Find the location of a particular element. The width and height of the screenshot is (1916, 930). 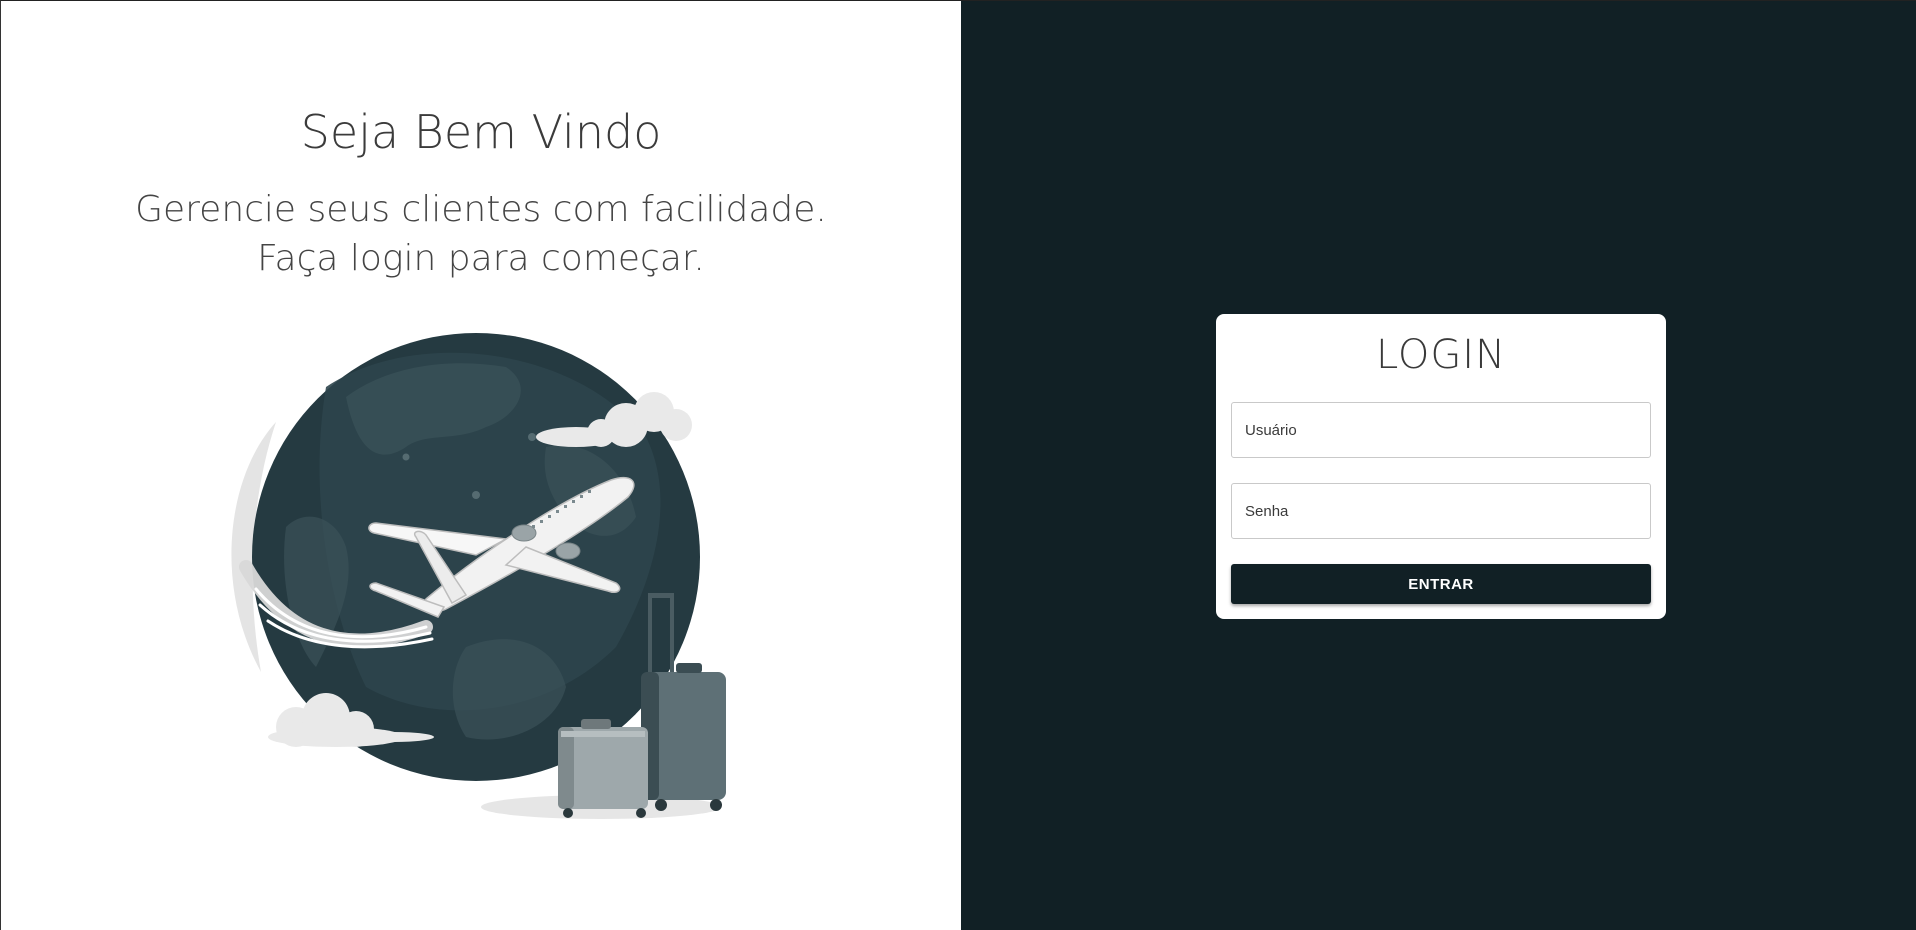

welcome-subtitle-line-1: Gerencie seus clientes com facilidade. is located at coordinates (481, 209).